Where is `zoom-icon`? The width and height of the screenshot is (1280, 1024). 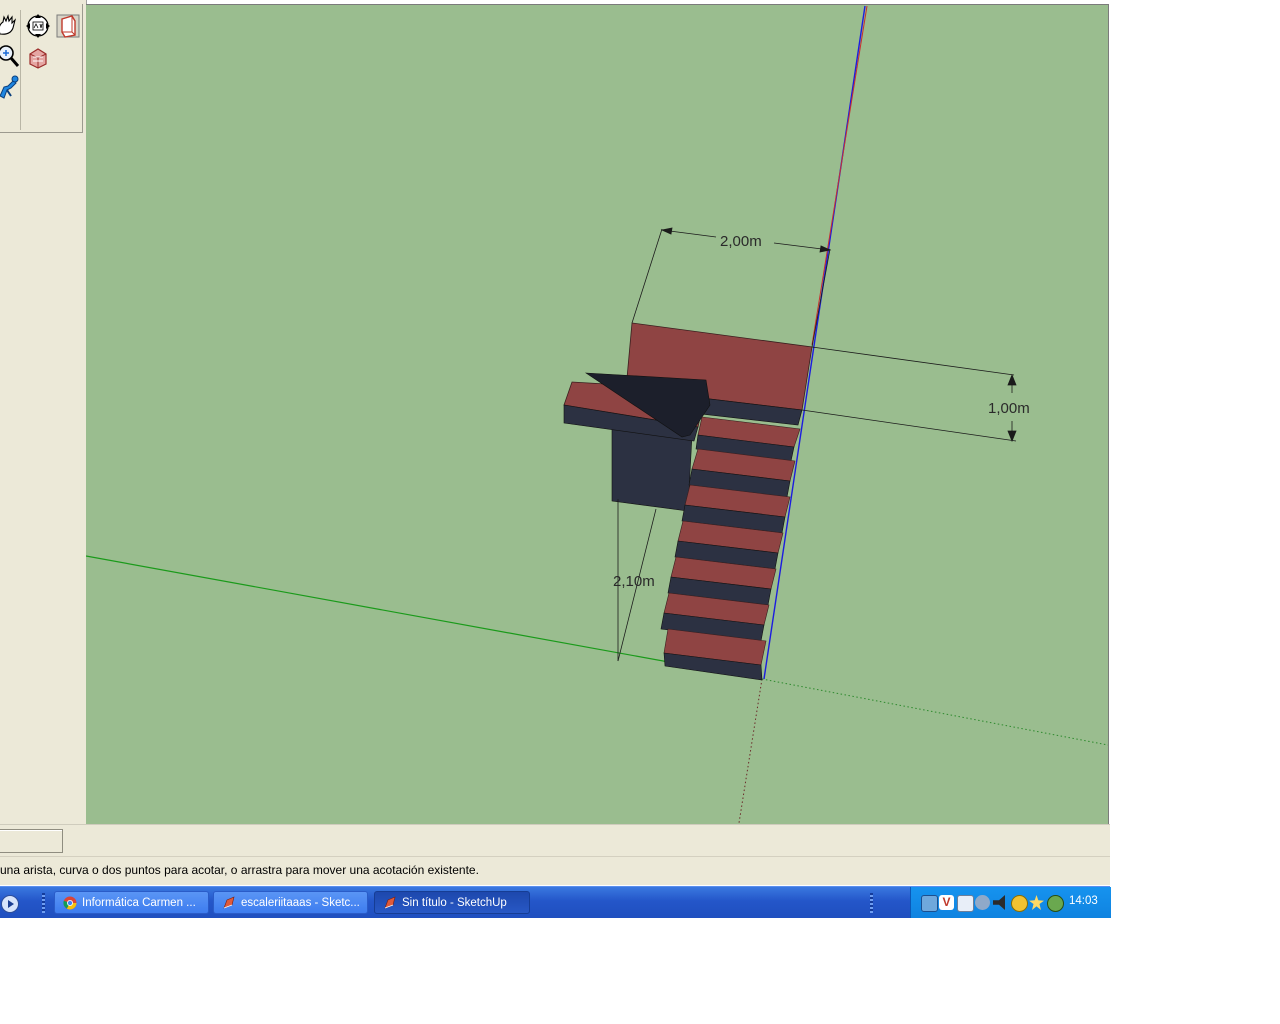
zoom-icon is located at coordinates (11, 56).